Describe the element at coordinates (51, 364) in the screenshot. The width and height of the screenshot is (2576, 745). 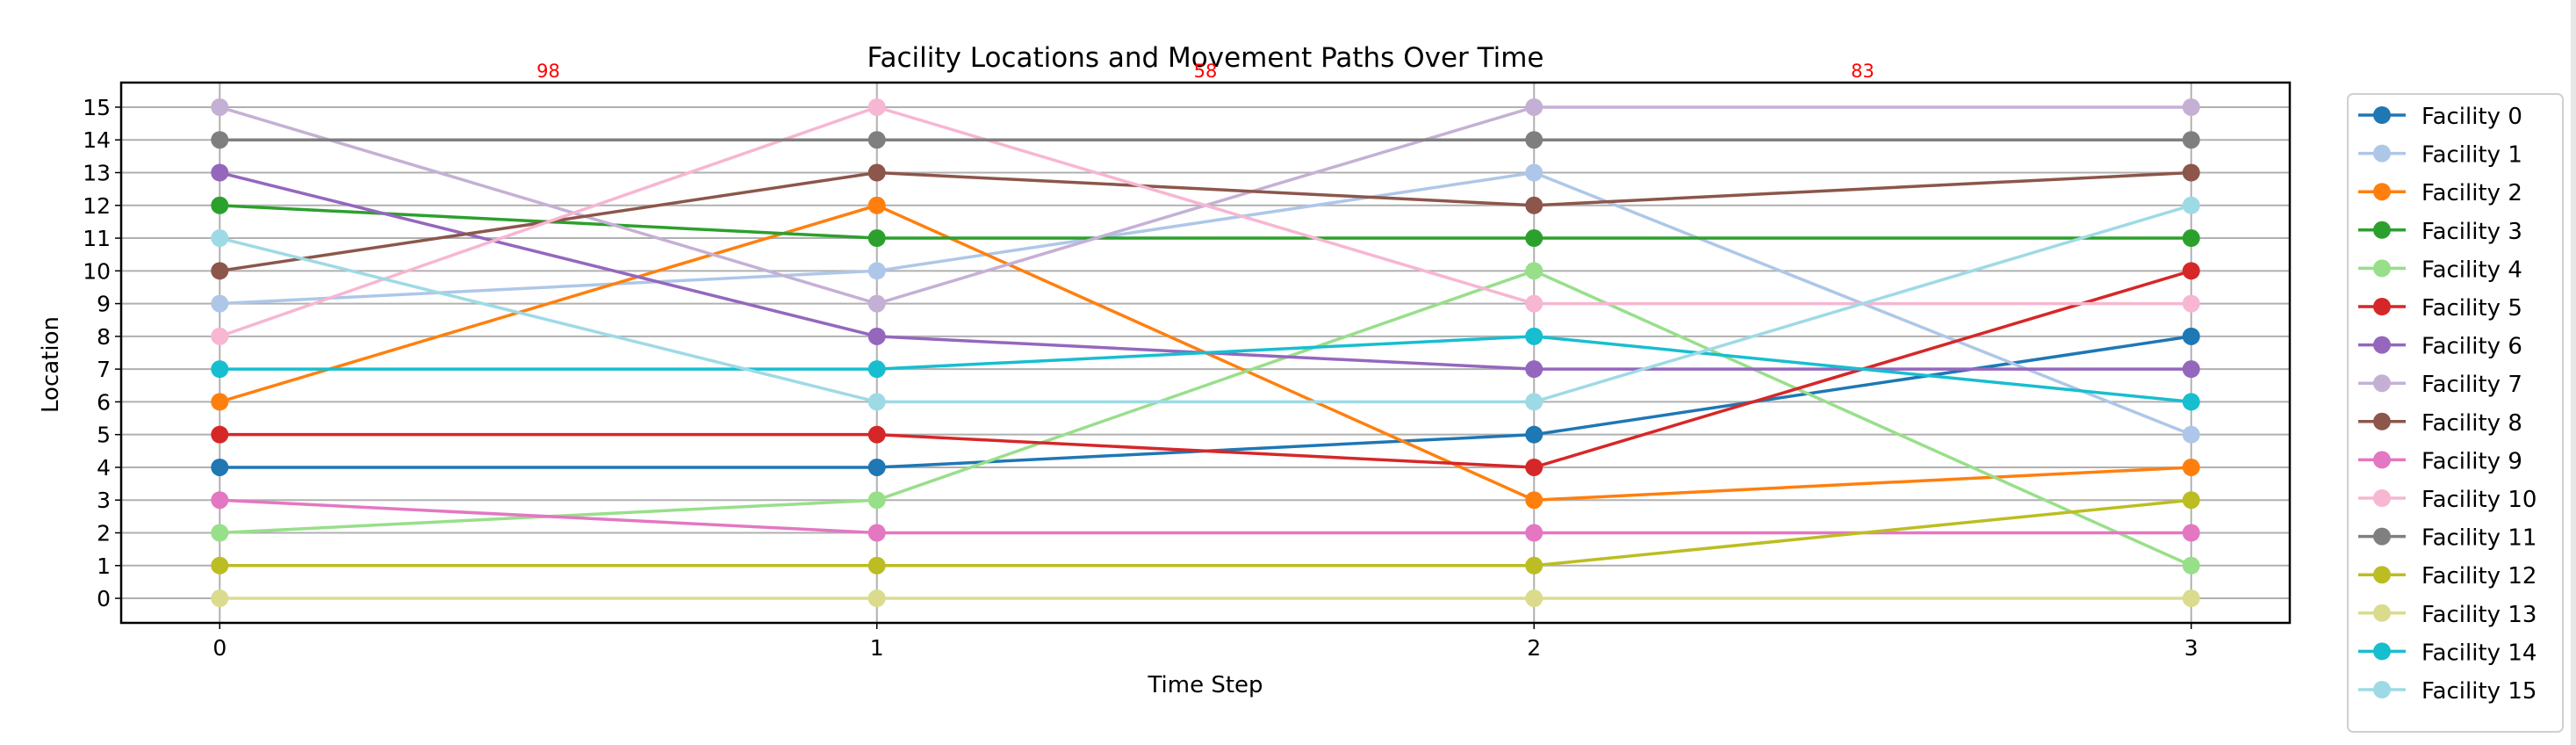
I see `y-axis-label: Location` at that location.